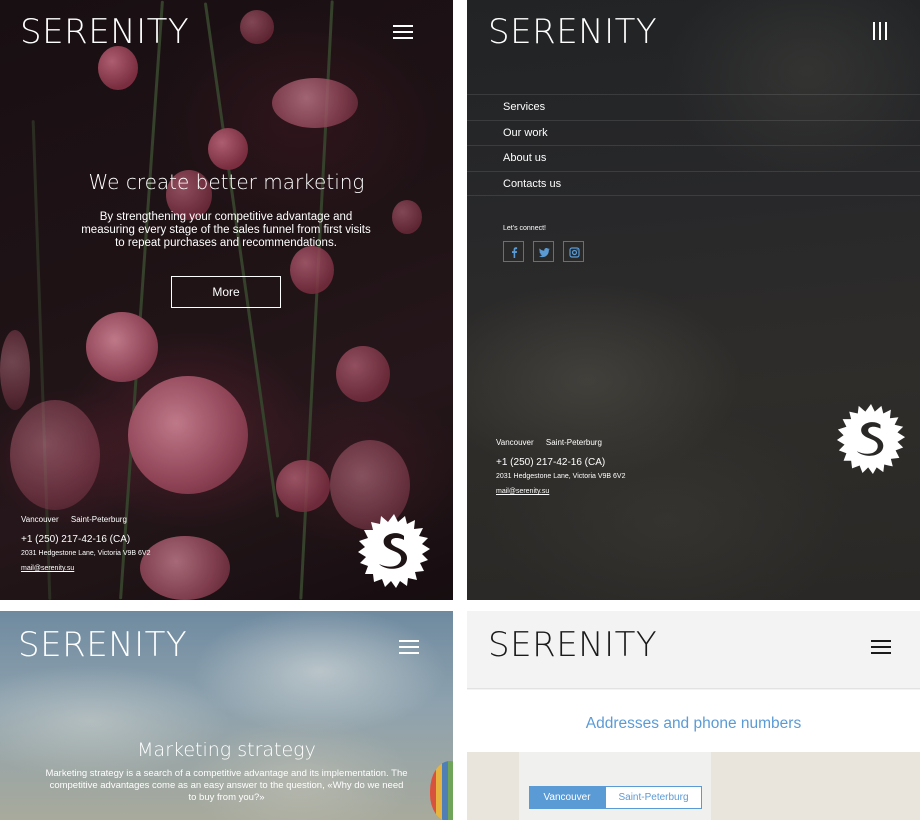 This screenshot has height=820, width=920. Describe the element at coordinates (543, 251) in the screenshot. I see `twitter-icon` at that location.